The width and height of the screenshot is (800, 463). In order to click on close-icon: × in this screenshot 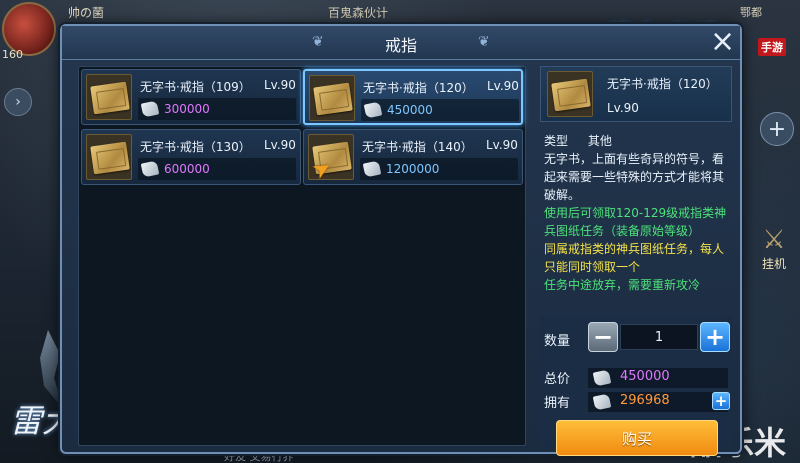, I will do `click(722, 42)`.